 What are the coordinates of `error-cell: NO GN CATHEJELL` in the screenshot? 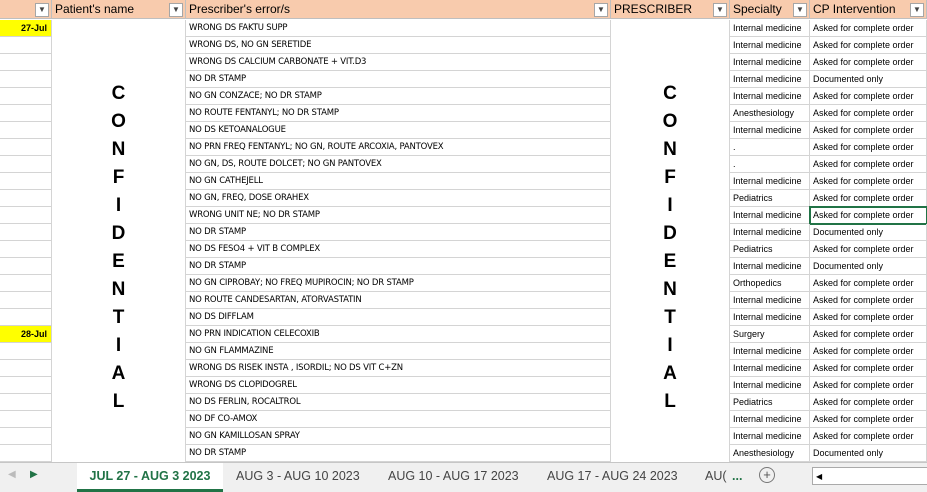 It's located at (398, 181).